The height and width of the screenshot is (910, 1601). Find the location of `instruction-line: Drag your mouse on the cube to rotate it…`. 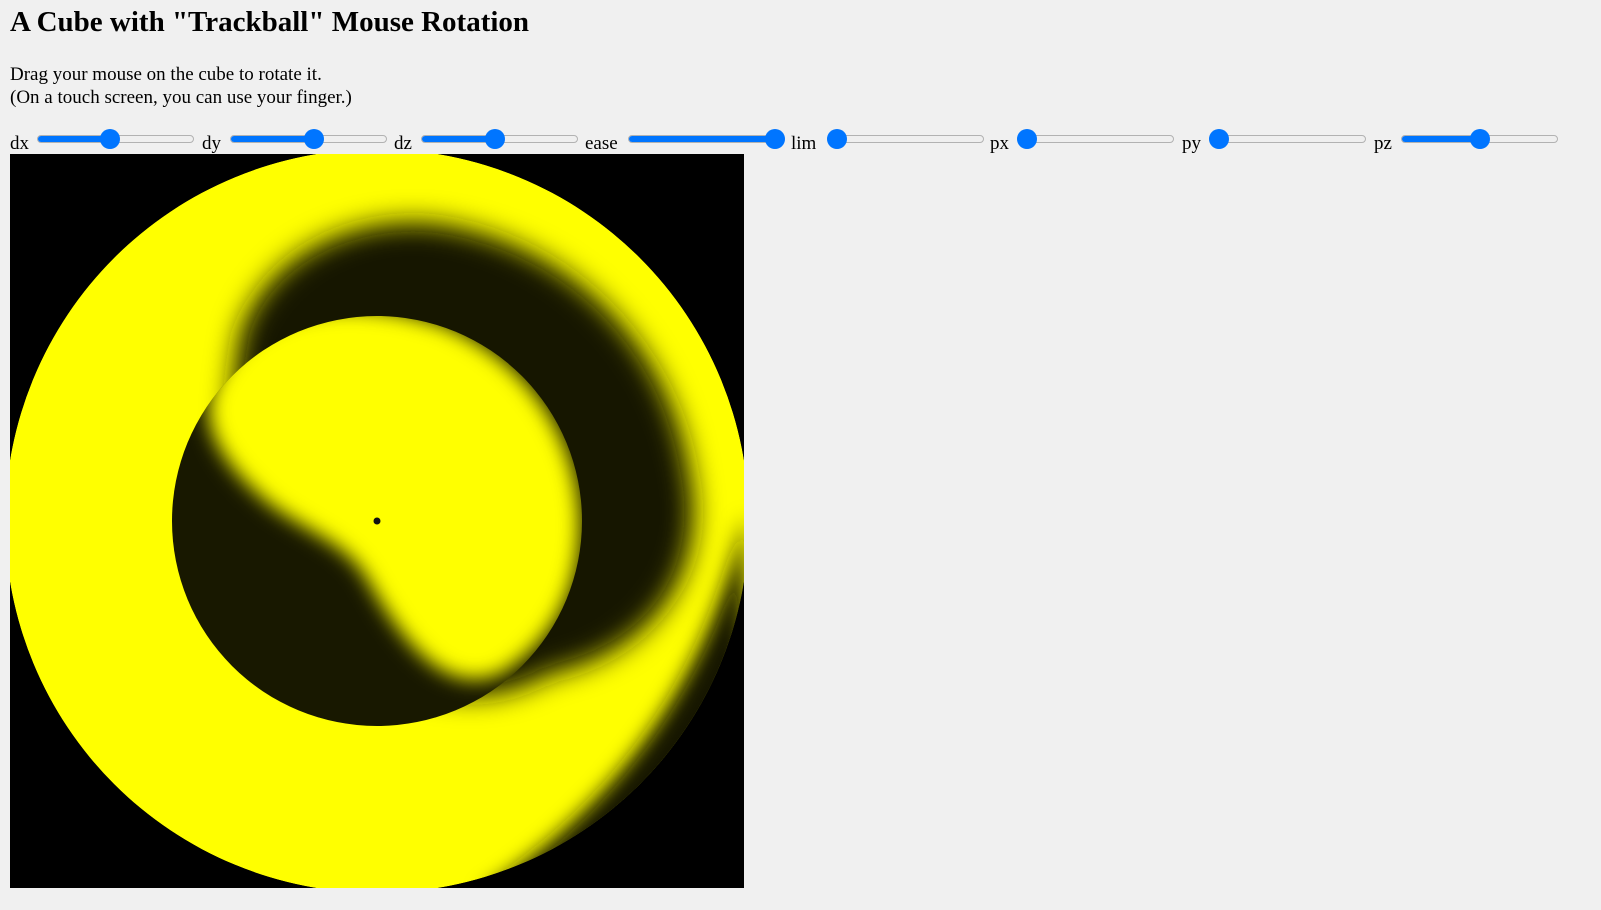

instruction-line: Drag your mouse on the cube to rotate it… is located at coordinates (166, 74).